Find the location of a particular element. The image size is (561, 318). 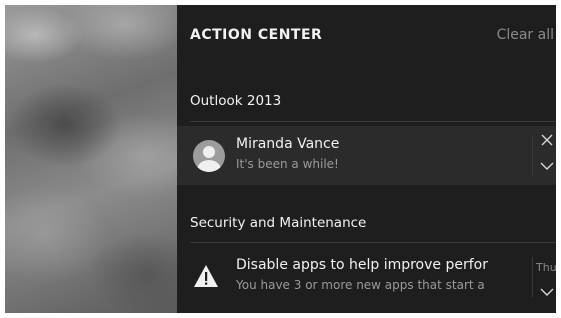

action-center-title: ACTION CENTER is located at coordinates (256, 35).